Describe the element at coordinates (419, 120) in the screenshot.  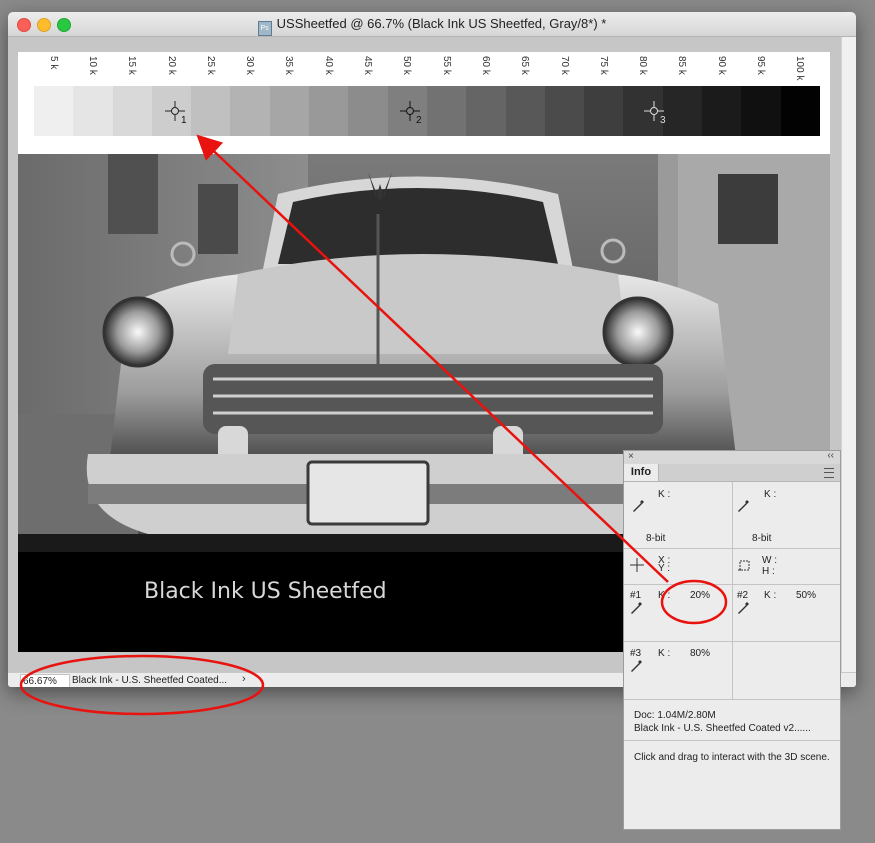
I see `sampler-2-label: 2` at that location.